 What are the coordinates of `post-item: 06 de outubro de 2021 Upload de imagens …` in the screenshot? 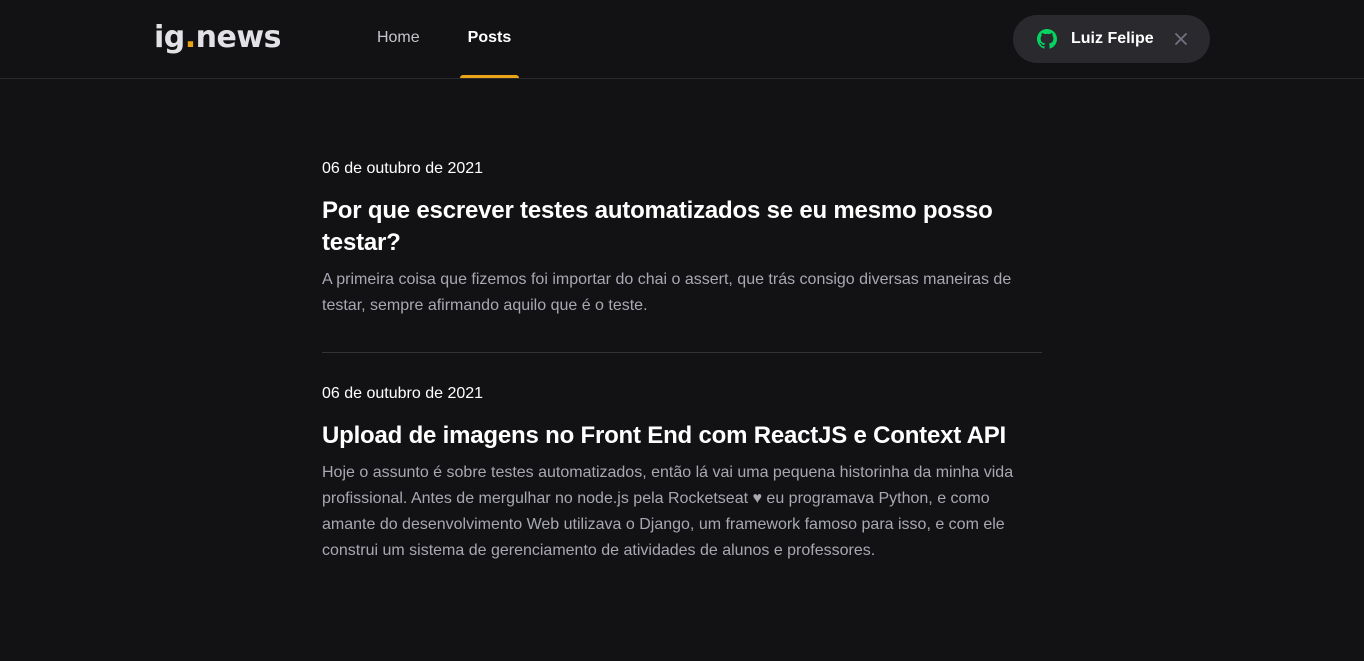 It's located at (682, 474).